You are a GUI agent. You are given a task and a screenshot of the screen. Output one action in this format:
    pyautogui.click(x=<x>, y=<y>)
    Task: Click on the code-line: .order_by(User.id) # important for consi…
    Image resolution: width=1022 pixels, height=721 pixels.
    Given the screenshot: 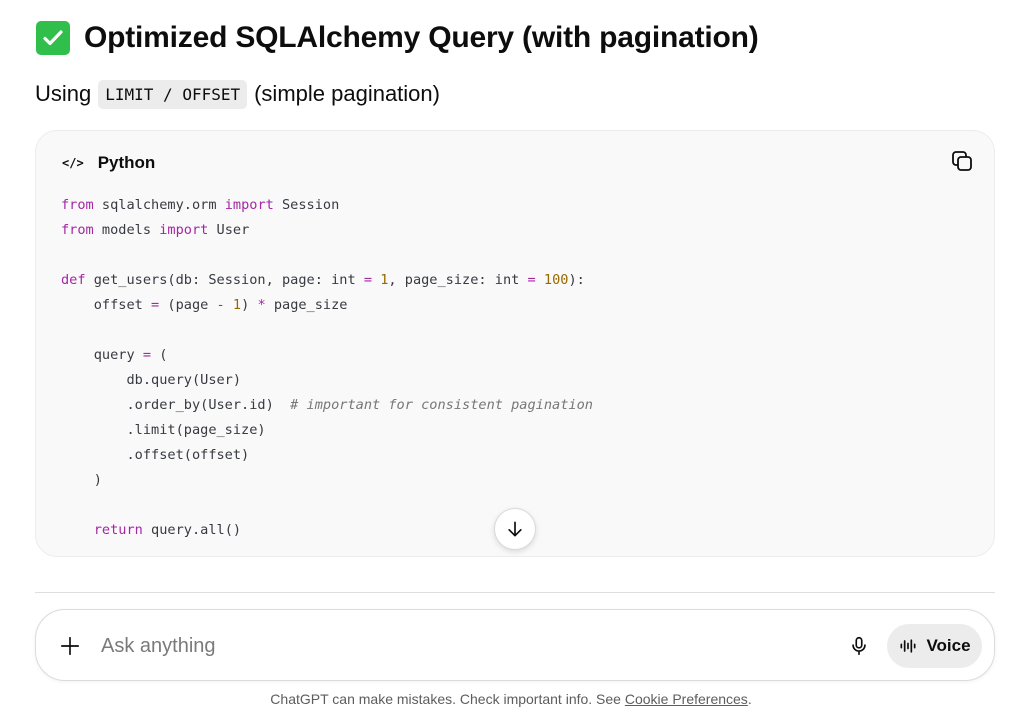 What is the action you would take?
    pyautogui.click(x=327, y=405)
    